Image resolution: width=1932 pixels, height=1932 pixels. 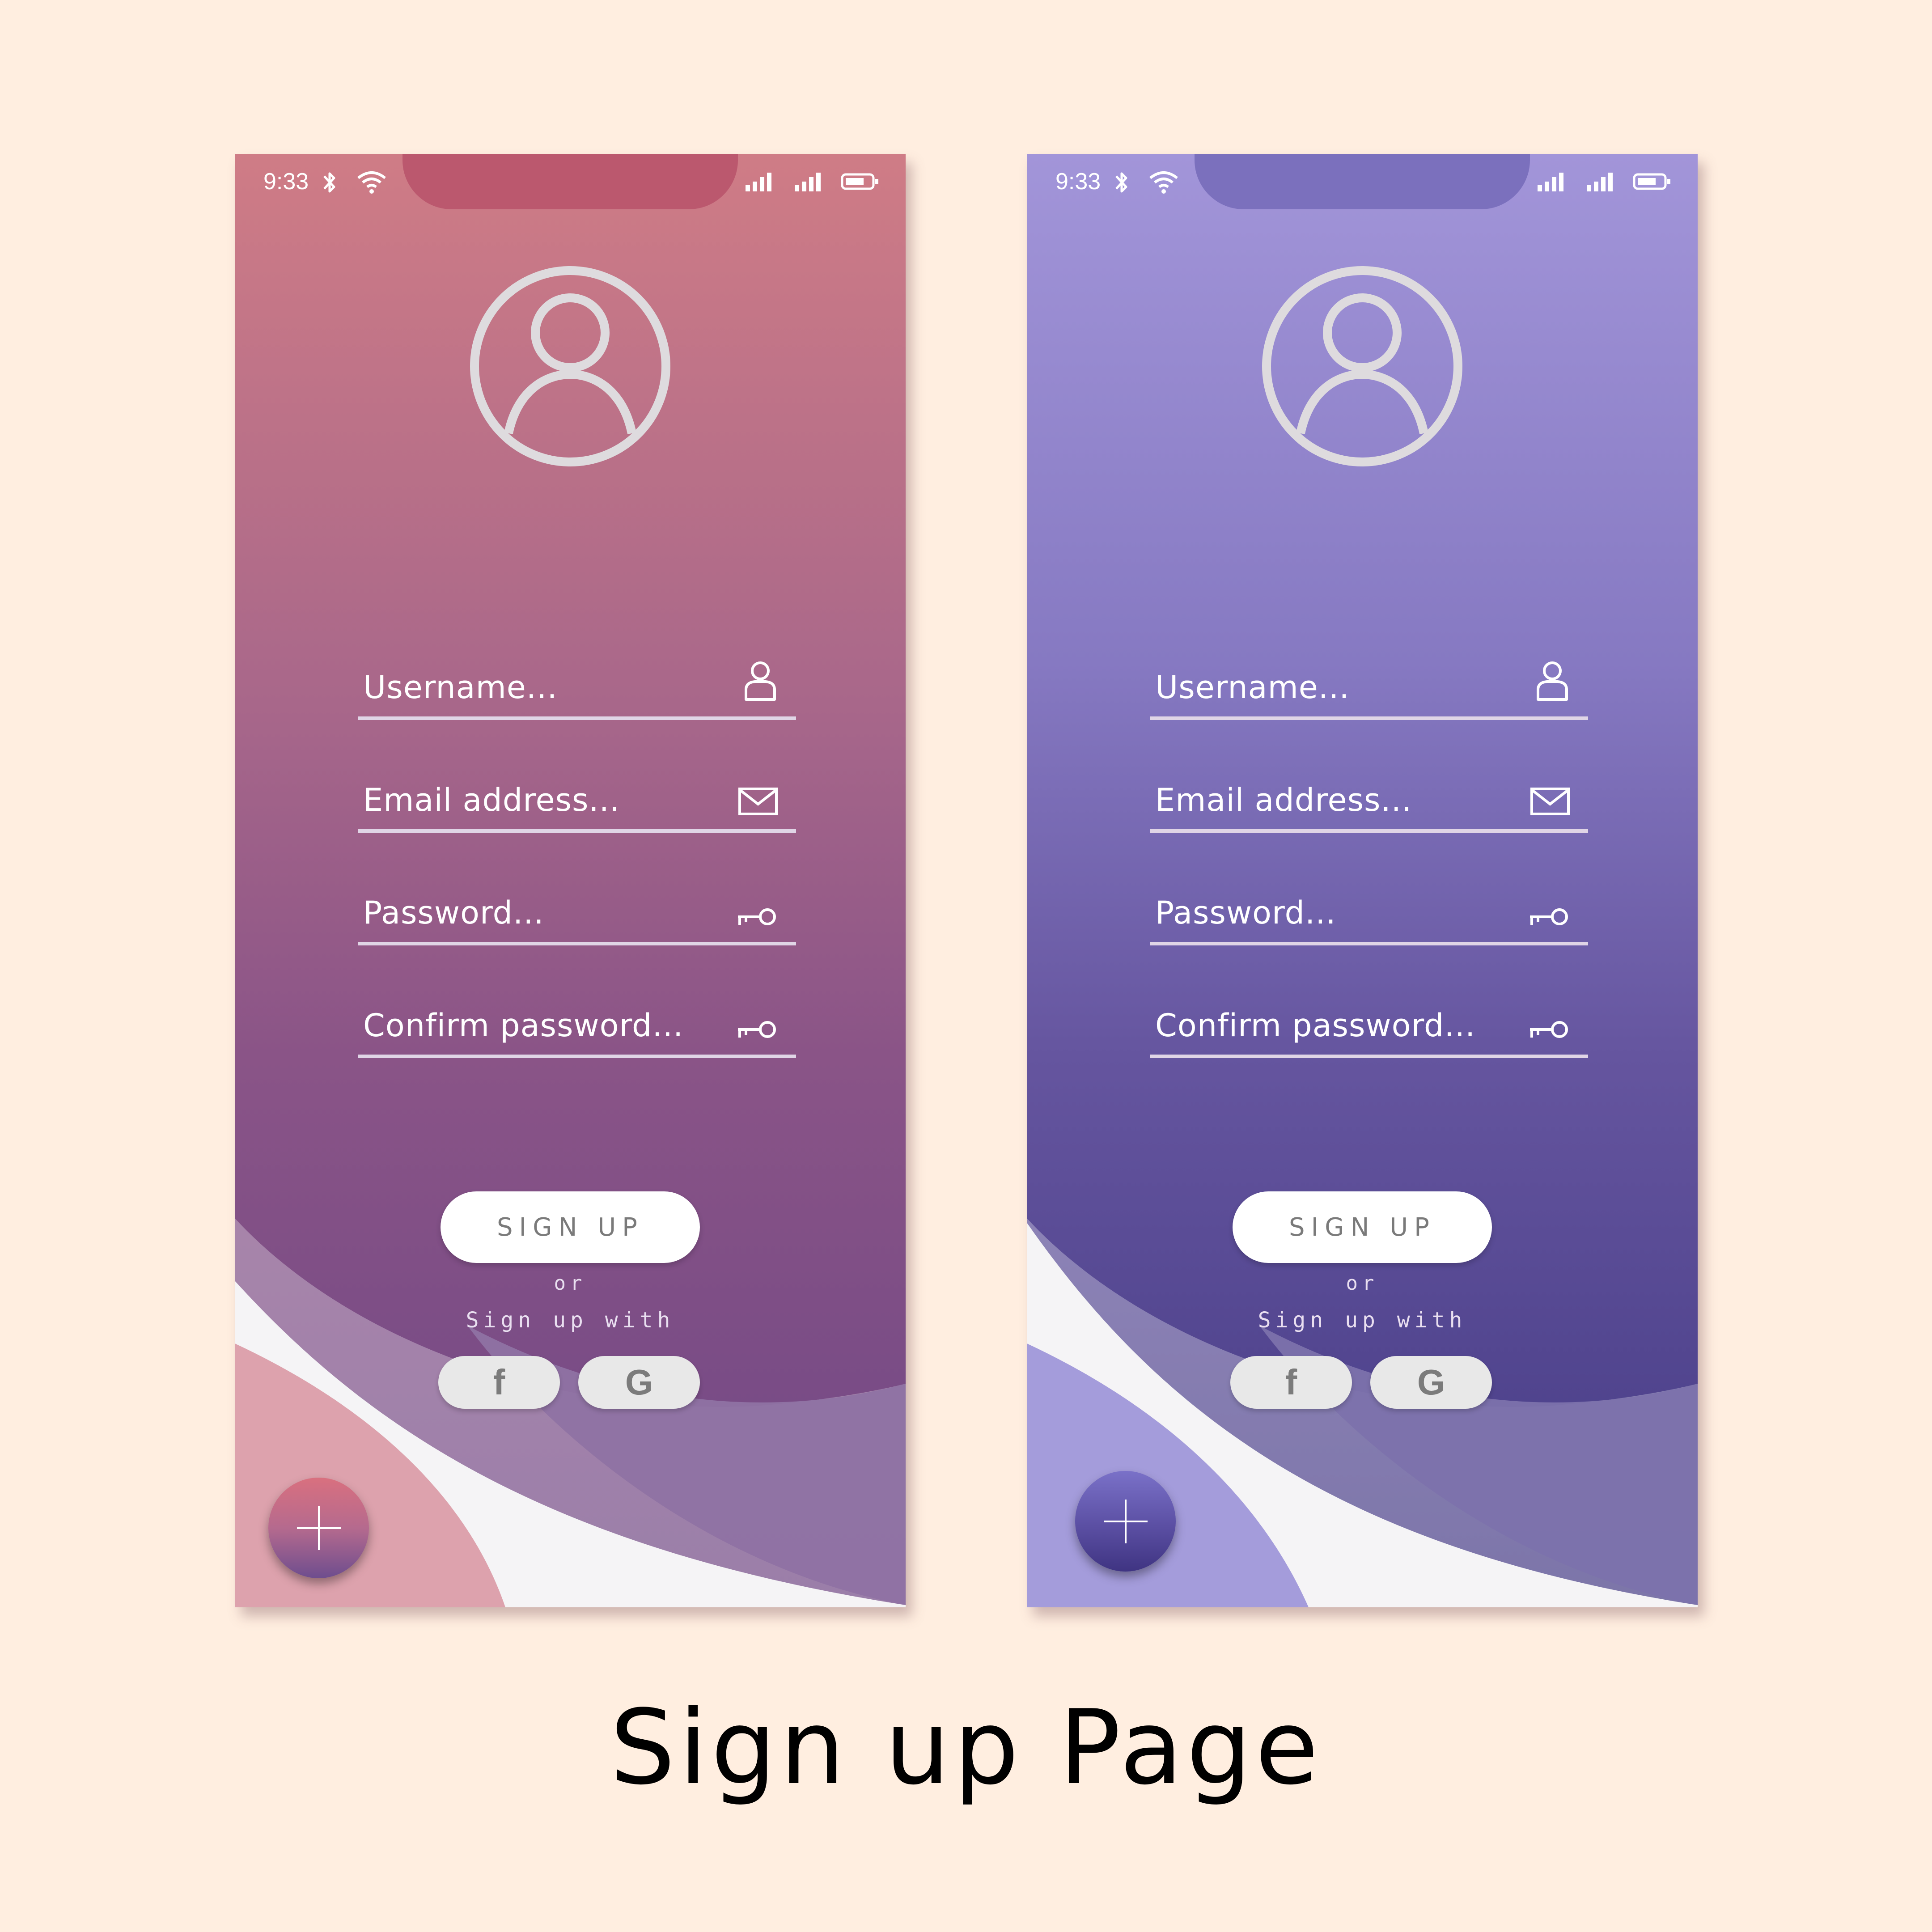 What do you see at coordinates (966, 1748) in the screenshot?
I see `page-title: Sign up Page` at bounding box center [966, 1748].